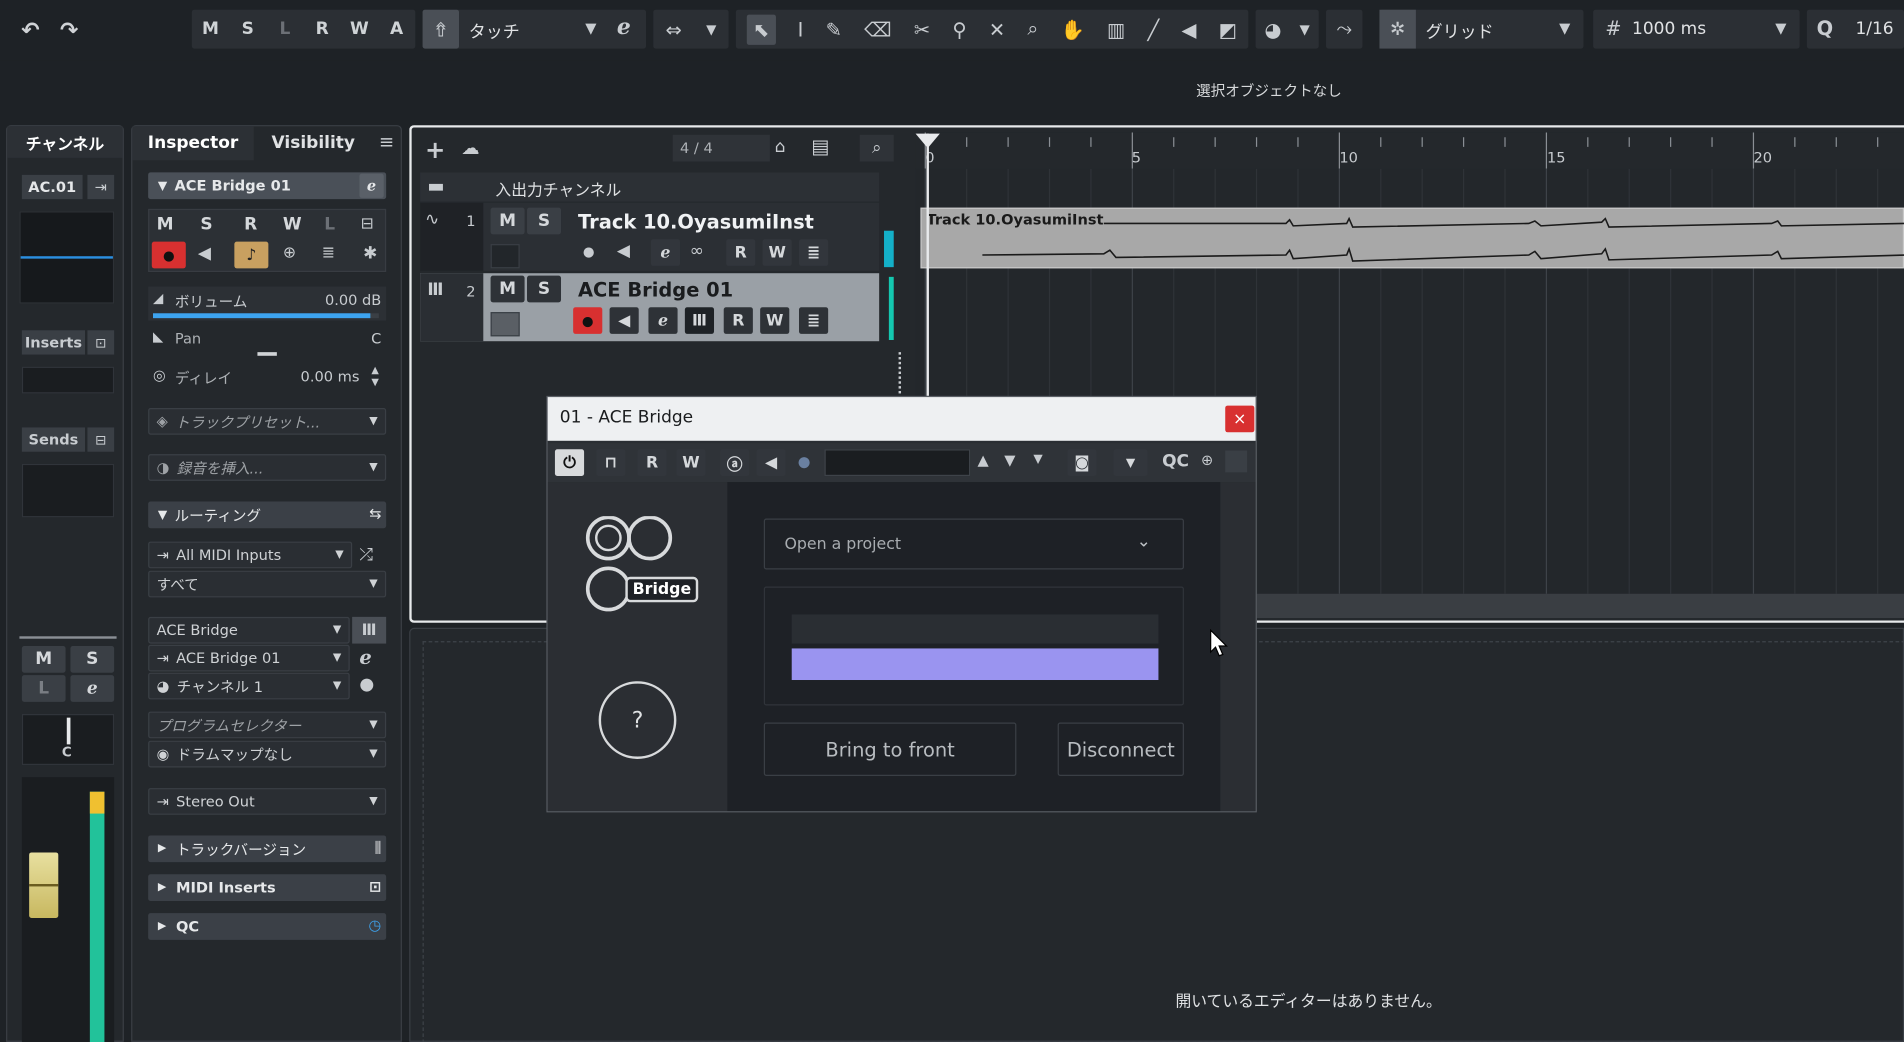 This screenshot has width=1904, height=1042. Describe the element at coordinates (834, 29) in the screenshot. I see `pencil-icon: ✎` at that location.